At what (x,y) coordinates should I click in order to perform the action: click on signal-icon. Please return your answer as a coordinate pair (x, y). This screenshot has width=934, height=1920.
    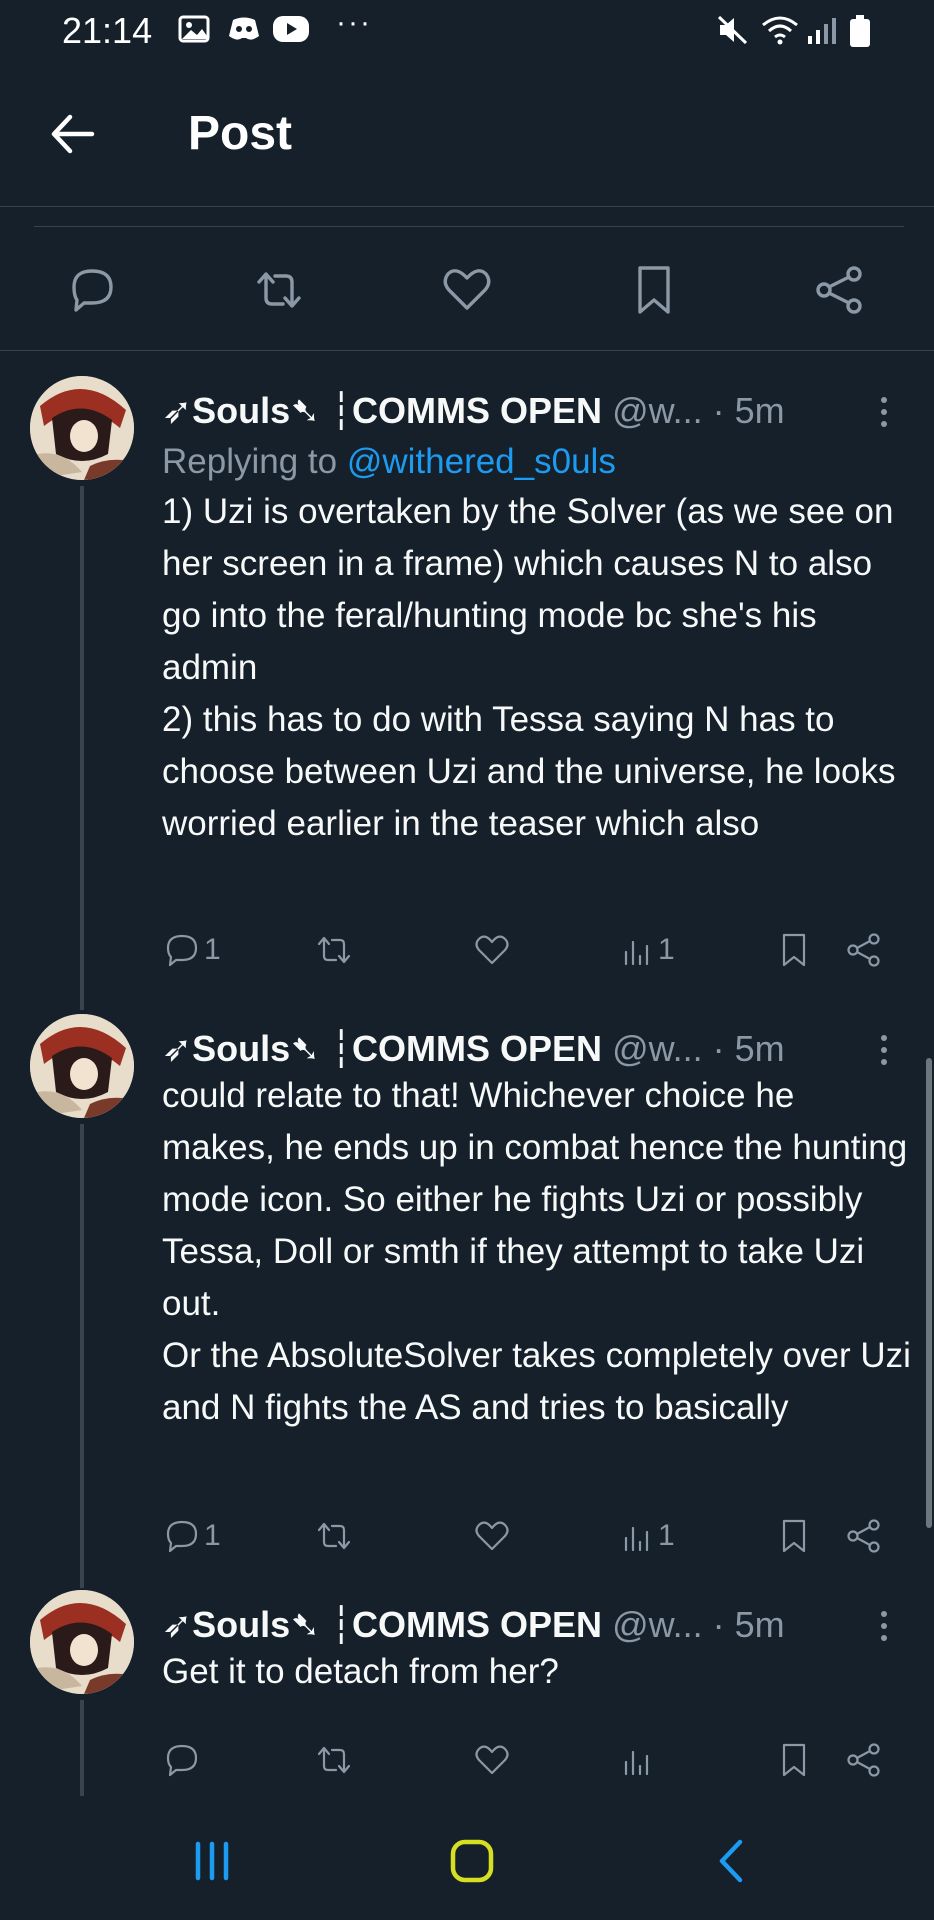
    Looking at the image, I should click on (822, 31).